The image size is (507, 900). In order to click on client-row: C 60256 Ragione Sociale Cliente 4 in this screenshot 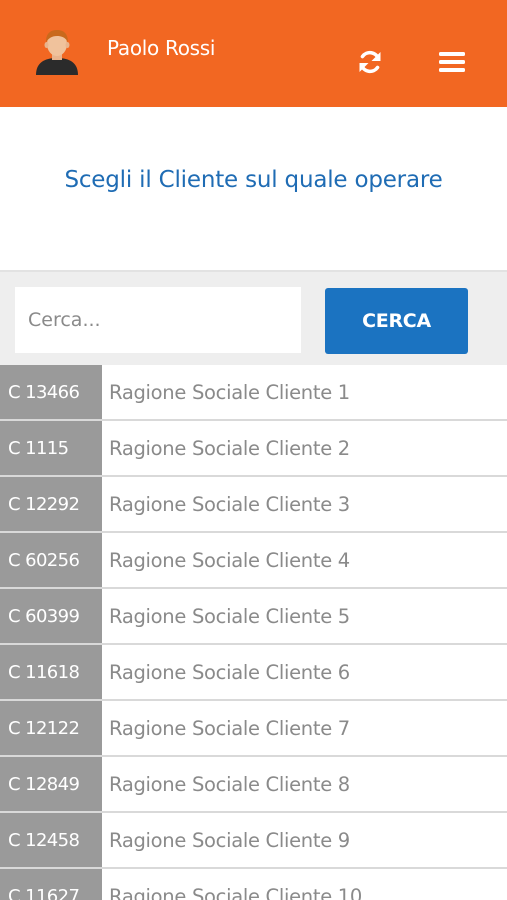, I will do `click(253, 561)`.